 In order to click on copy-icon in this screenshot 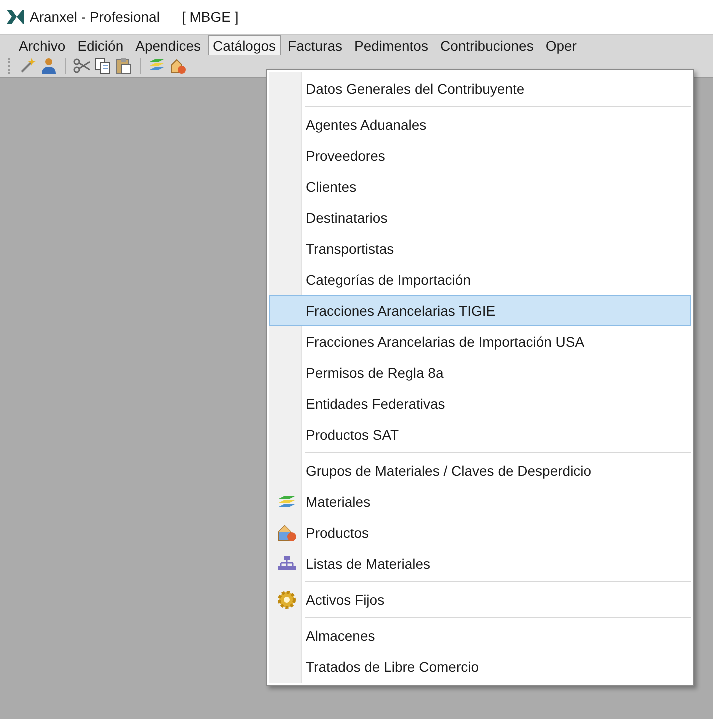, I will do `click(103, 66)`.